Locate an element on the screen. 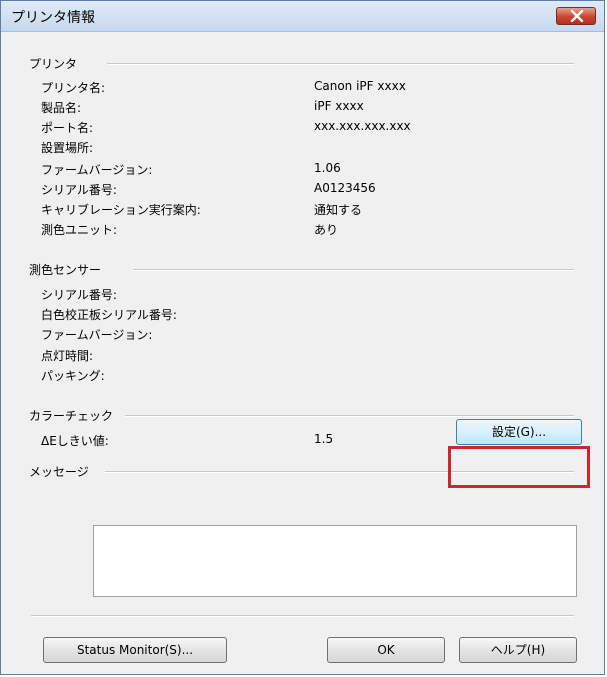 The width and height of the screenshot is (607, 677). close-button is located at coordinates (576, 16).